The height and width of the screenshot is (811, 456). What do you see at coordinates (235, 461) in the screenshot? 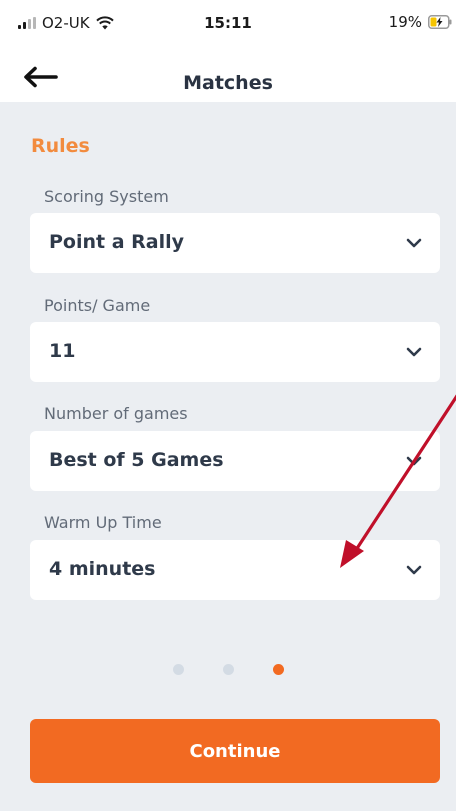
I see `number-of-games-select: Best of 5 Games` at bounding box center [235, 461].